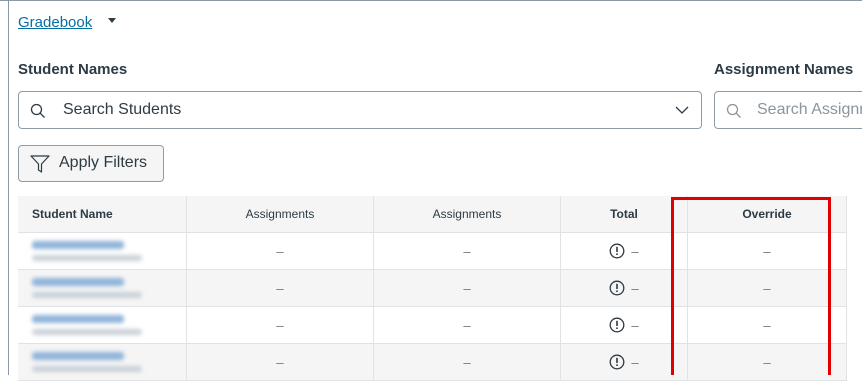  Describe the element at coordinates (431, 0) in the screenshot. I see `top-border` at that location.